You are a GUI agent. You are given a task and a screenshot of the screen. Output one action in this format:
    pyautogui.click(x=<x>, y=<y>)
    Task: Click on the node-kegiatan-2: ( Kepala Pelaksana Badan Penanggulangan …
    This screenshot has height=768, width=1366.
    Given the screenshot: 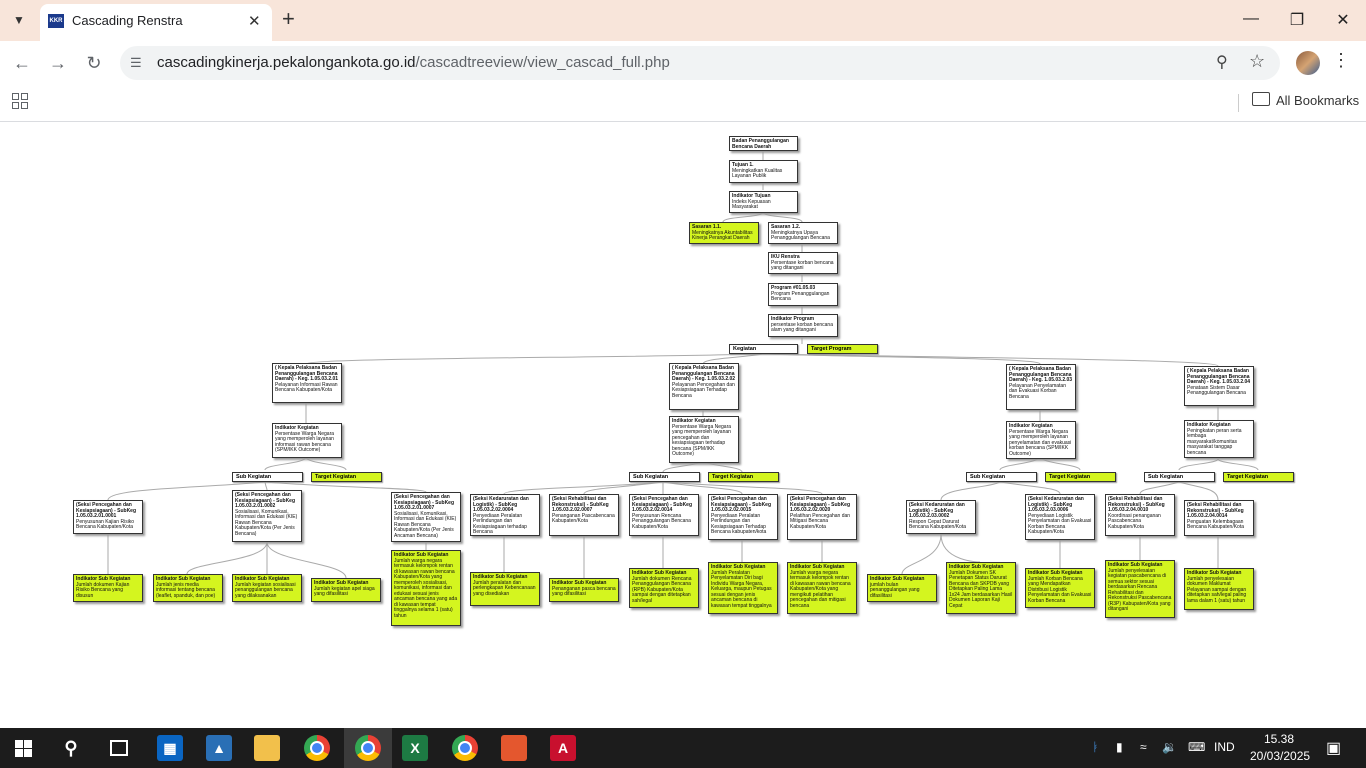 What is the action you would take?
    pyautogui.click(x=704, y=386)
    